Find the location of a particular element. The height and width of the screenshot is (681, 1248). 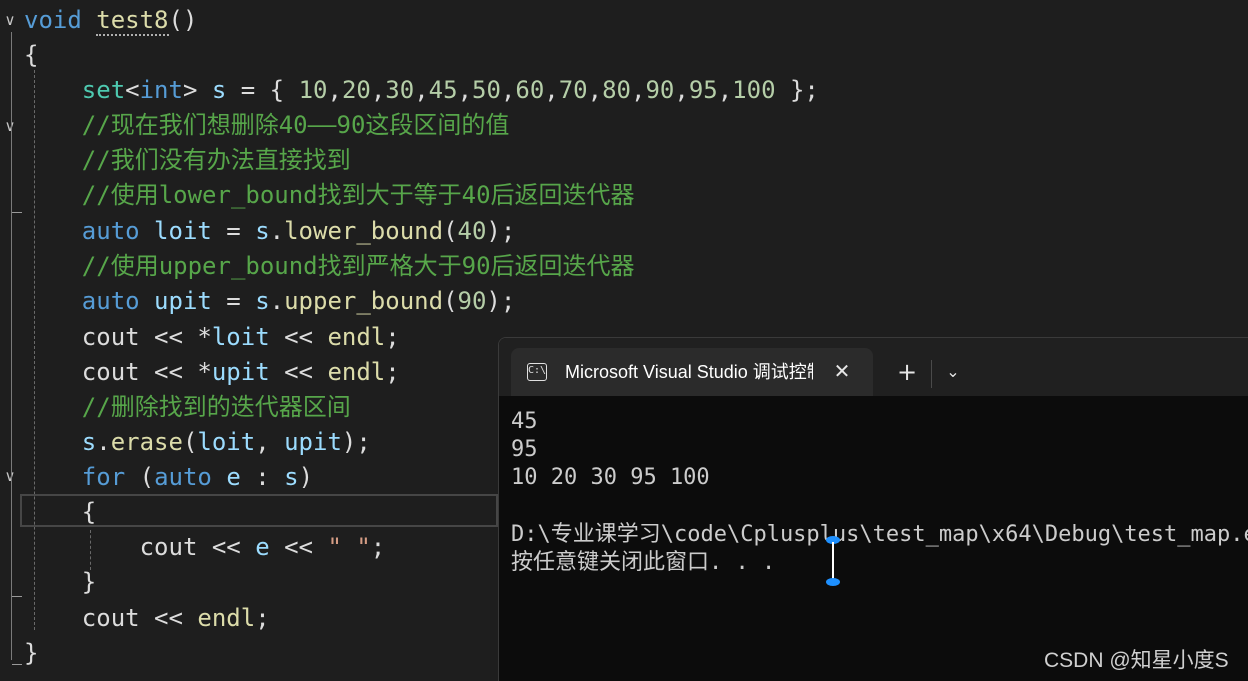

code-token: 45 is located at coordinates (443, 90).